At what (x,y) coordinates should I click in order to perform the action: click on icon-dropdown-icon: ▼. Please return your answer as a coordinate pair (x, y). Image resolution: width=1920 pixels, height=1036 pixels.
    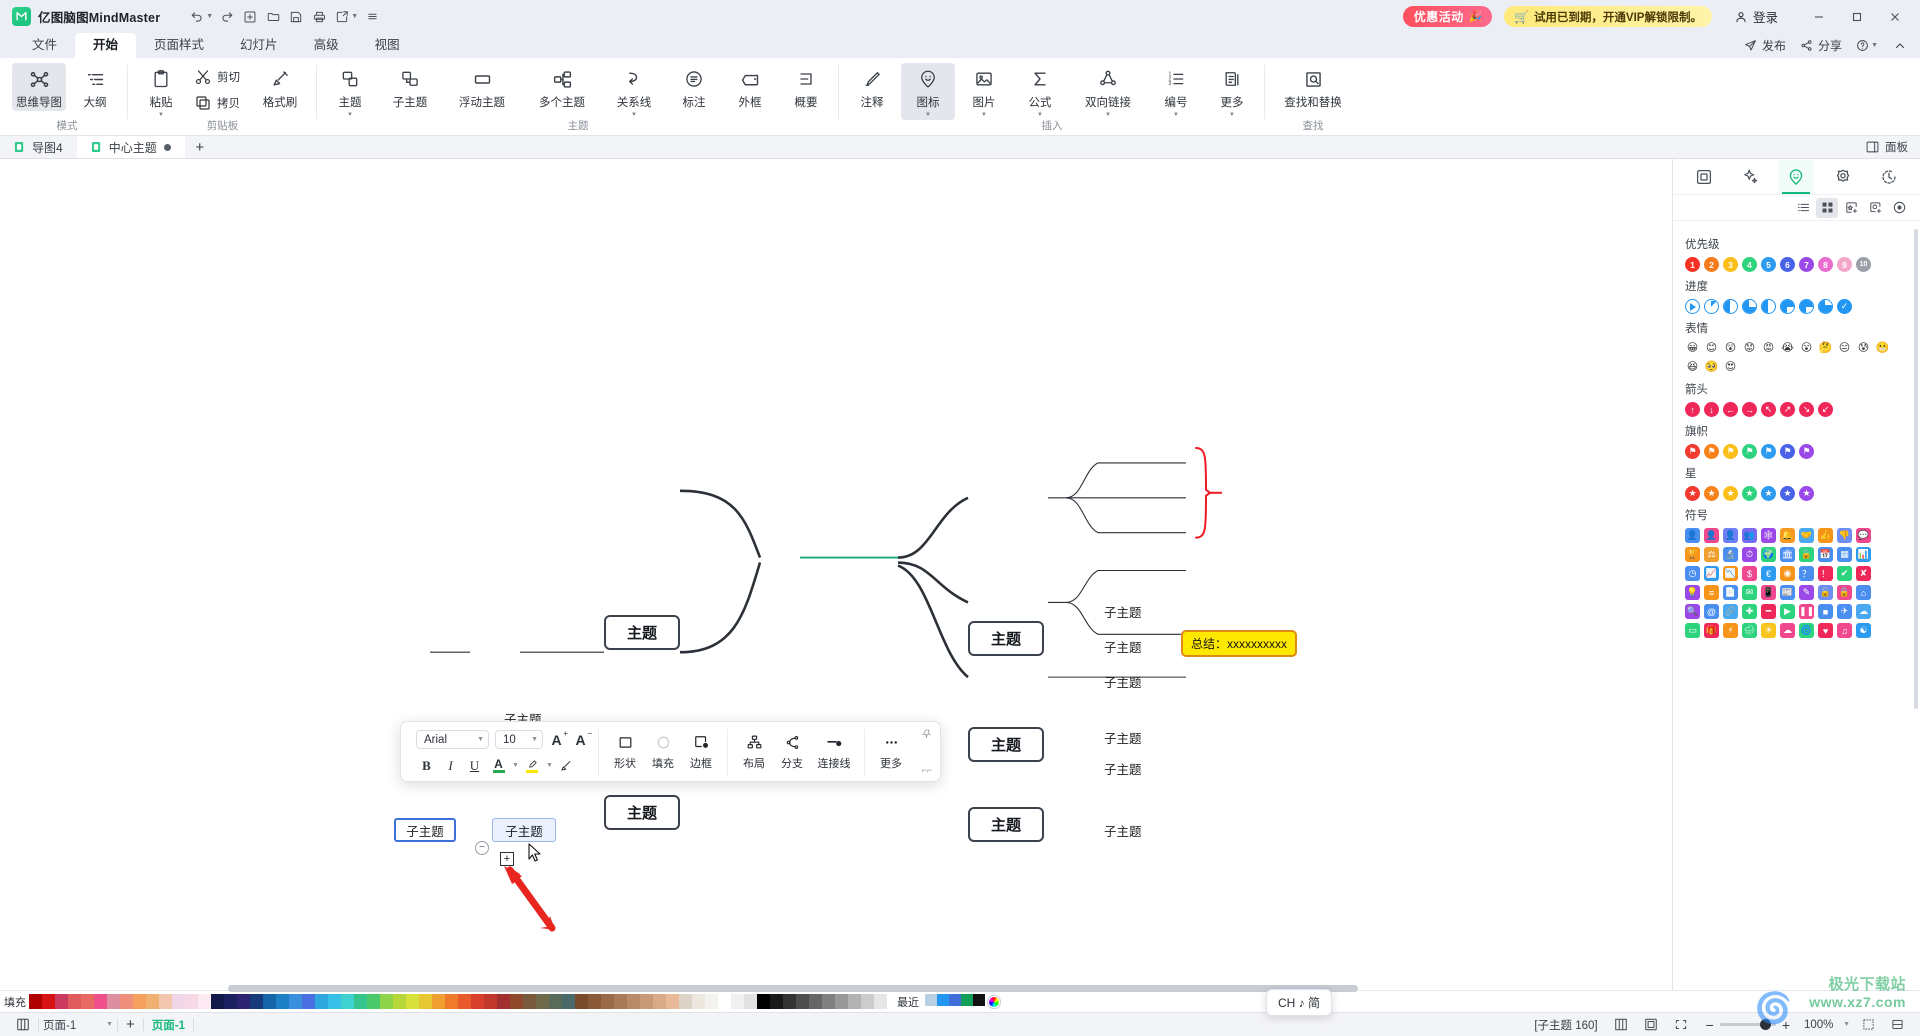
    Looking at the image, I should click on (928, 115).